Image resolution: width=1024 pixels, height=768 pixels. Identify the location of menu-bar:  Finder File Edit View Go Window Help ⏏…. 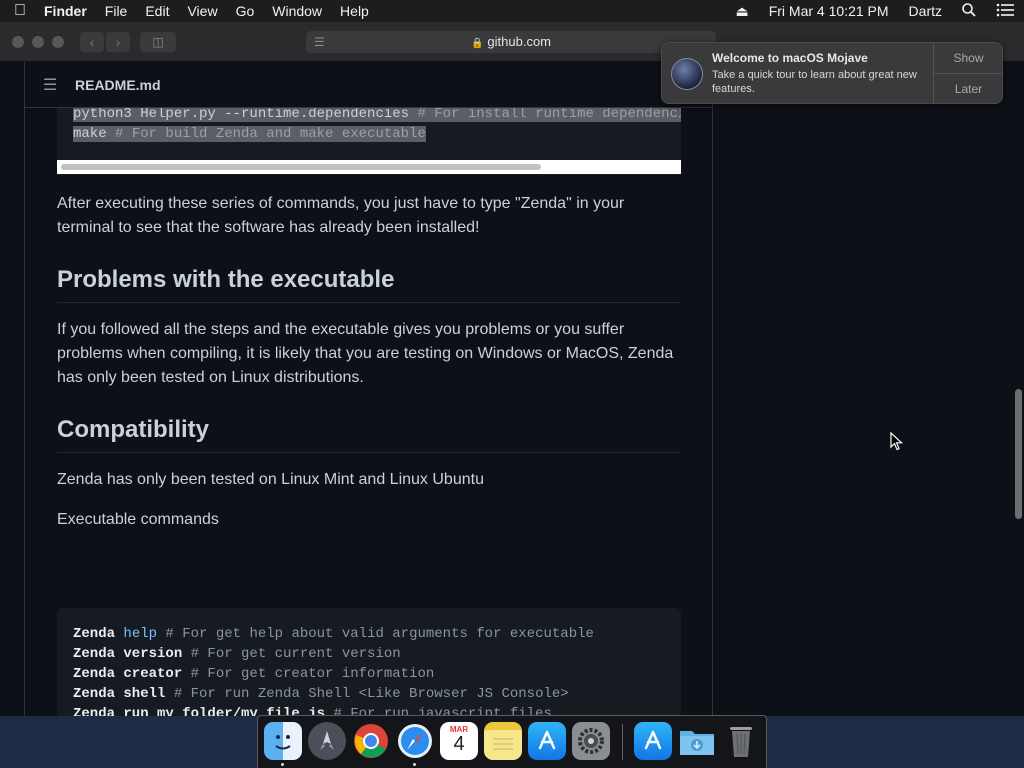
(512, 11).